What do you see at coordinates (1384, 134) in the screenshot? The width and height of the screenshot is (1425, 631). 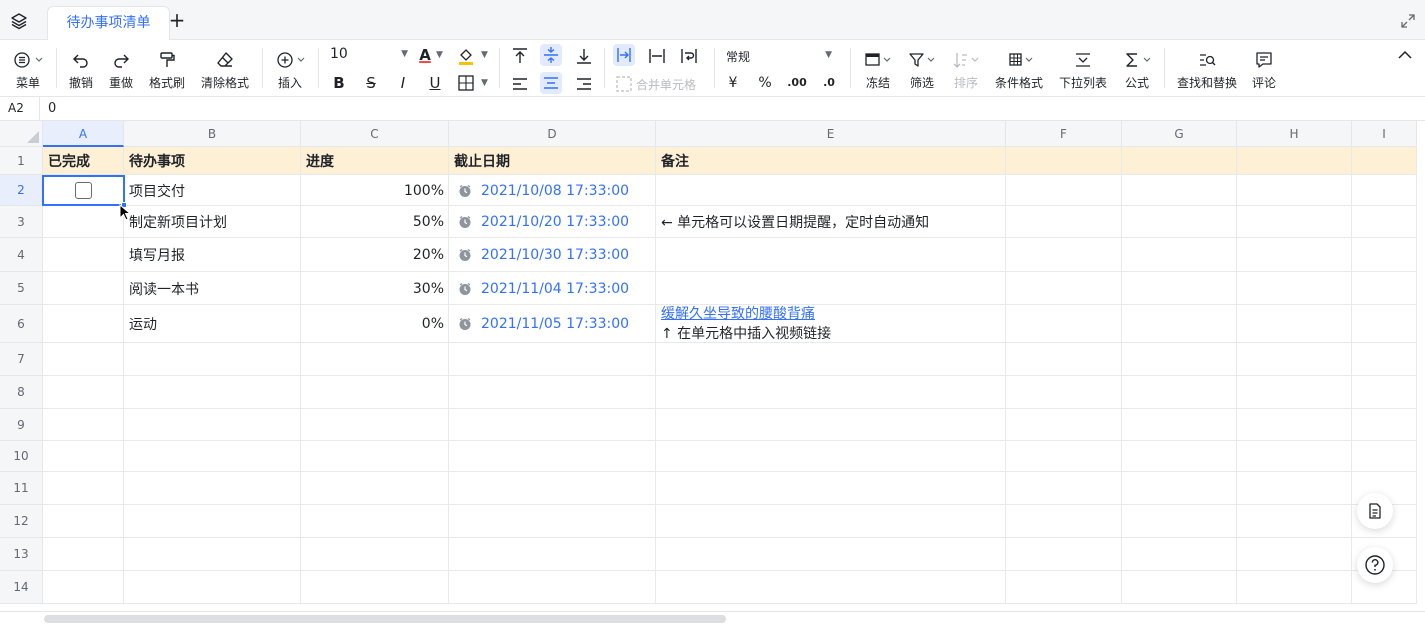 I see `column-header-i: I` at bounding box center [1384, 134].